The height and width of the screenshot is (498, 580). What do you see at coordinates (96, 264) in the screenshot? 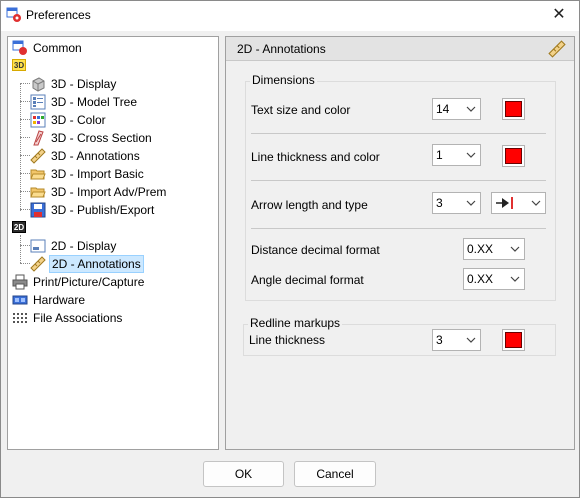
I see `tree-item-label: 2D - Annotations` at bounding box center [96, 264].